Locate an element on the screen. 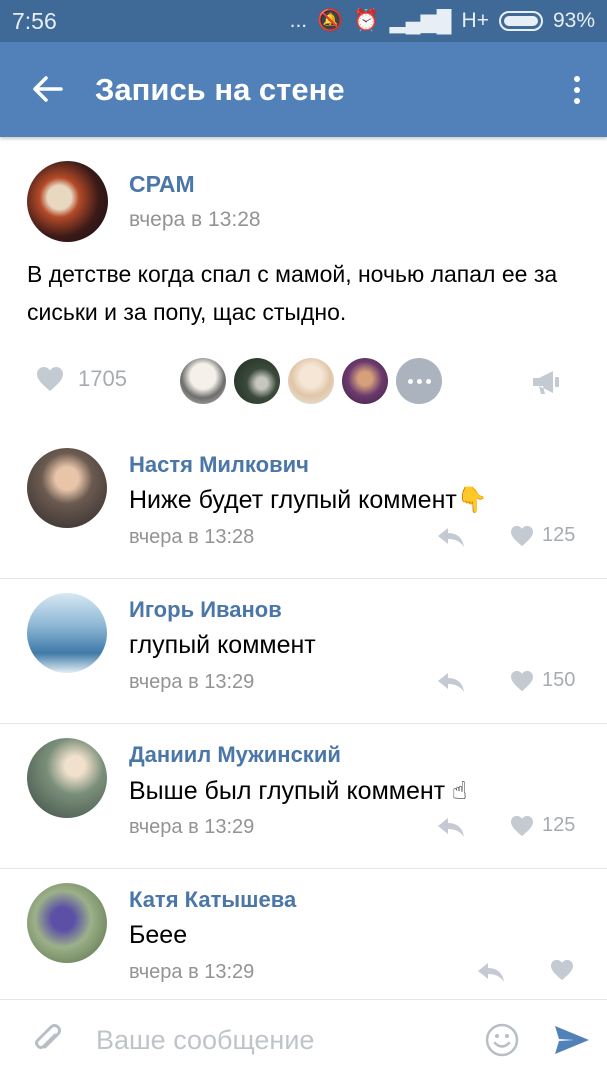 The height and width of the screenshot is (1080, 607). comment-author: Даниил Мужинский is located at coordinates (235, 755).